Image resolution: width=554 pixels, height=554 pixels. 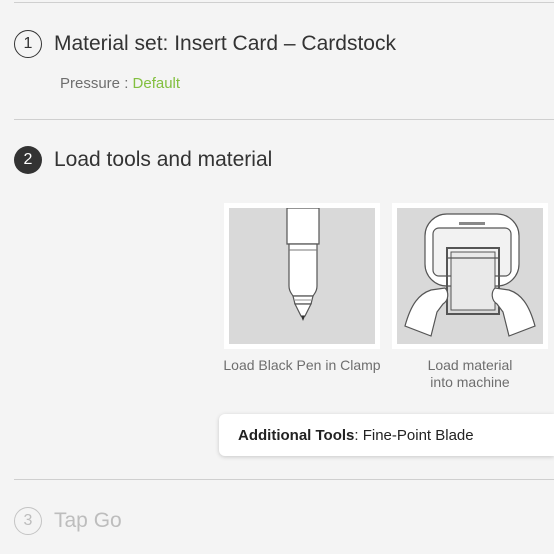 I want to click on pen-card-caption: Load Black Pen in Clamp, so click(x=302, y=365).